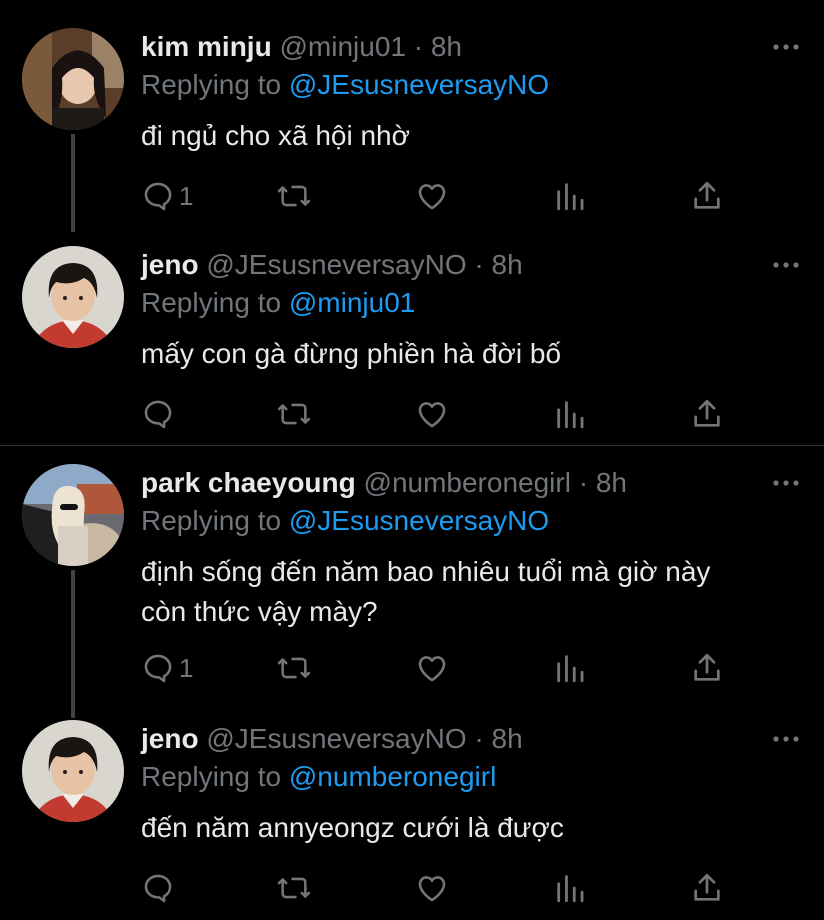  I want to click on user-handle: @minju01, so click(342, 46).